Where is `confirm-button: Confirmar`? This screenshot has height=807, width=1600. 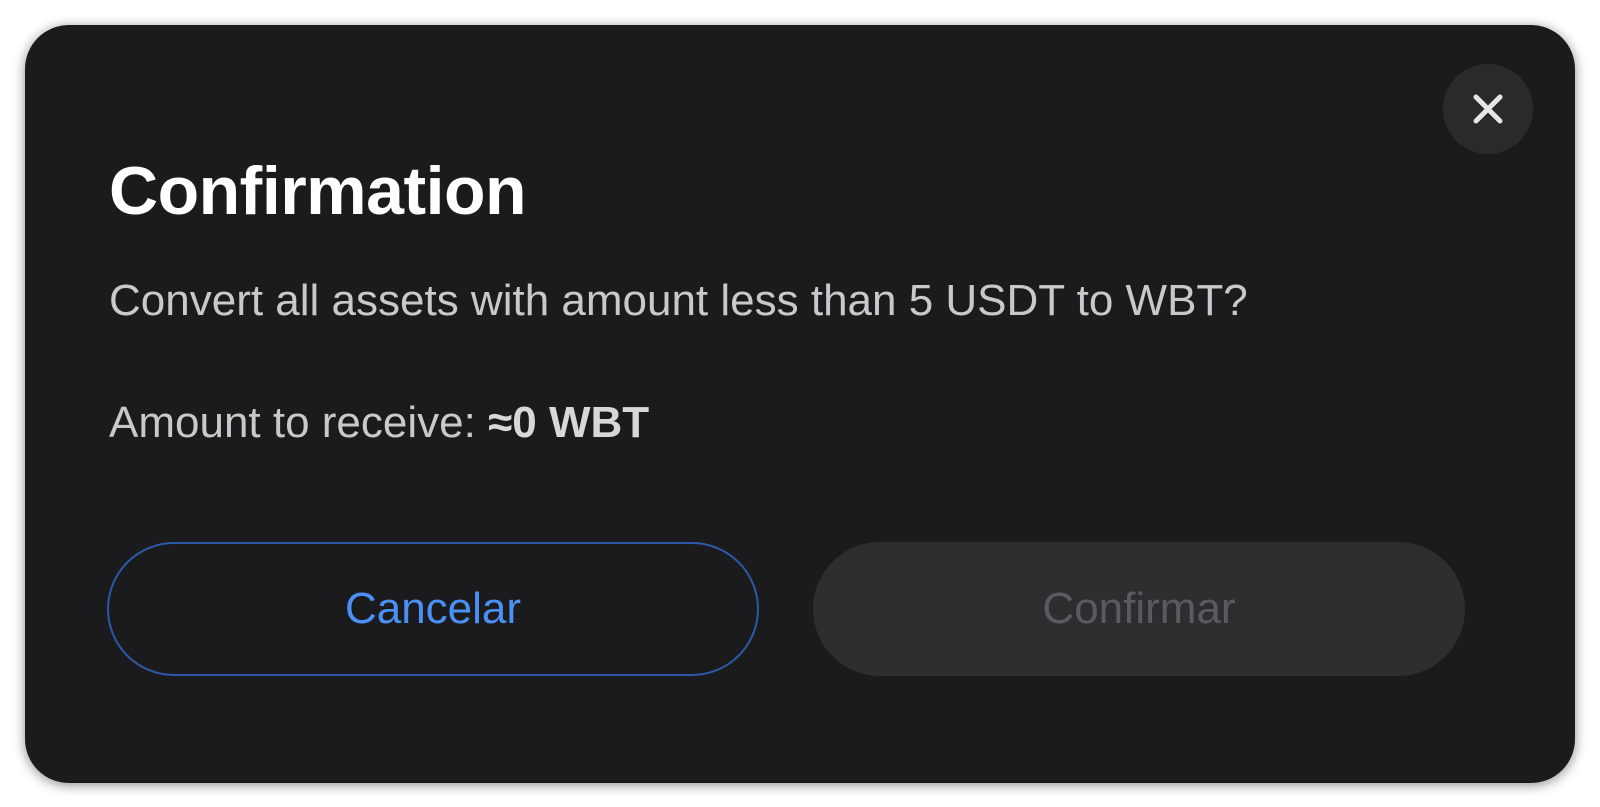
confirm-button: Confirmar is located at coordinates (1139, 609).